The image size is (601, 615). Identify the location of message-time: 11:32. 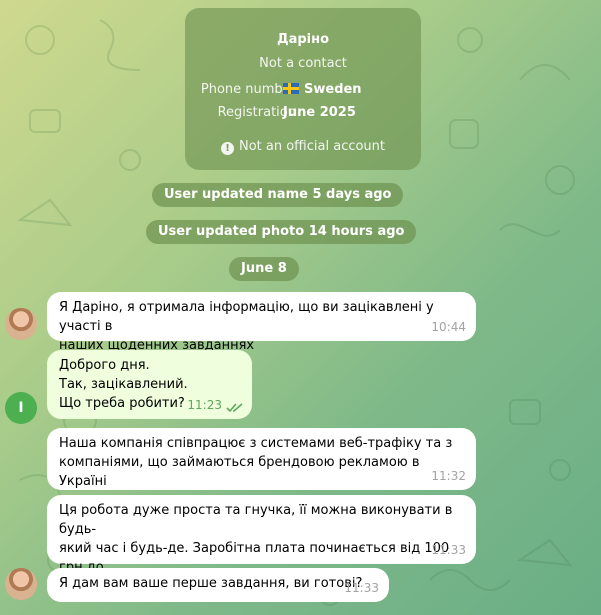
(448, 476).